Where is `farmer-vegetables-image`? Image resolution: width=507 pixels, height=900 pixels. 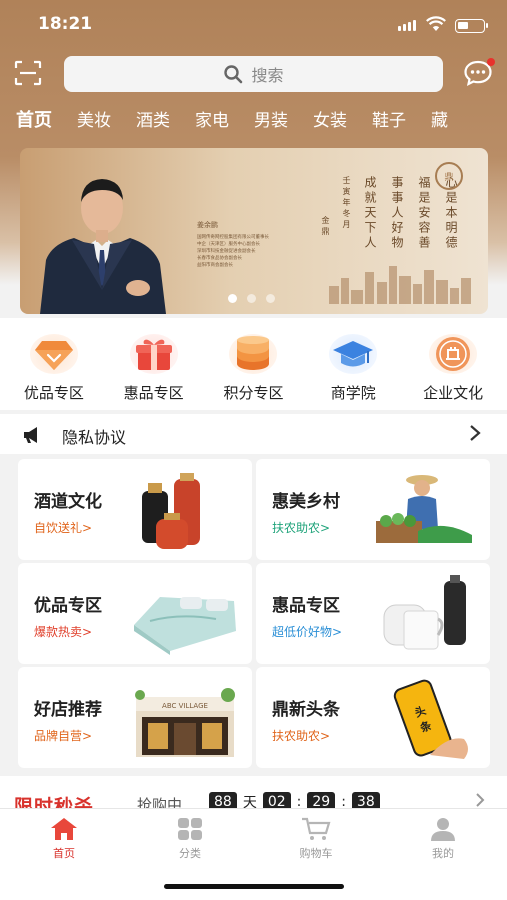
farmer-vegetables-image is located at coordinates (424, 509).